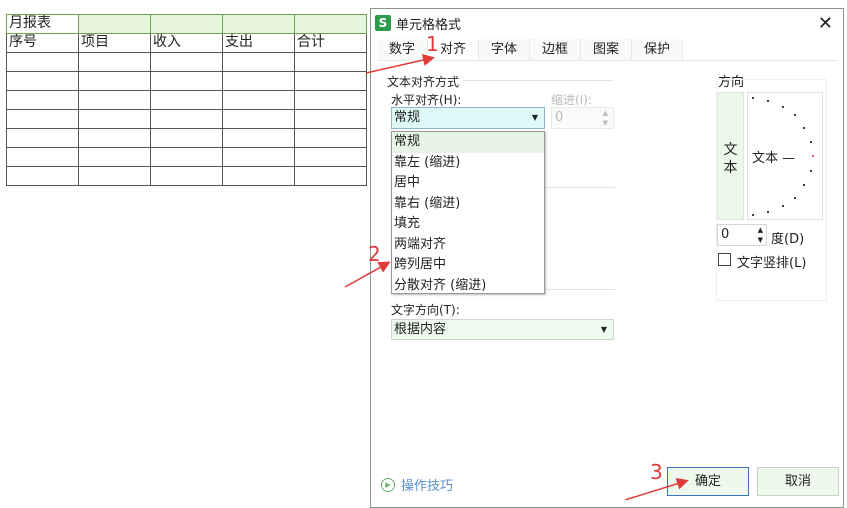  Describe the element at coordinates (555, 49) in the screenshot. I see `tab-border: 边框` at that location.